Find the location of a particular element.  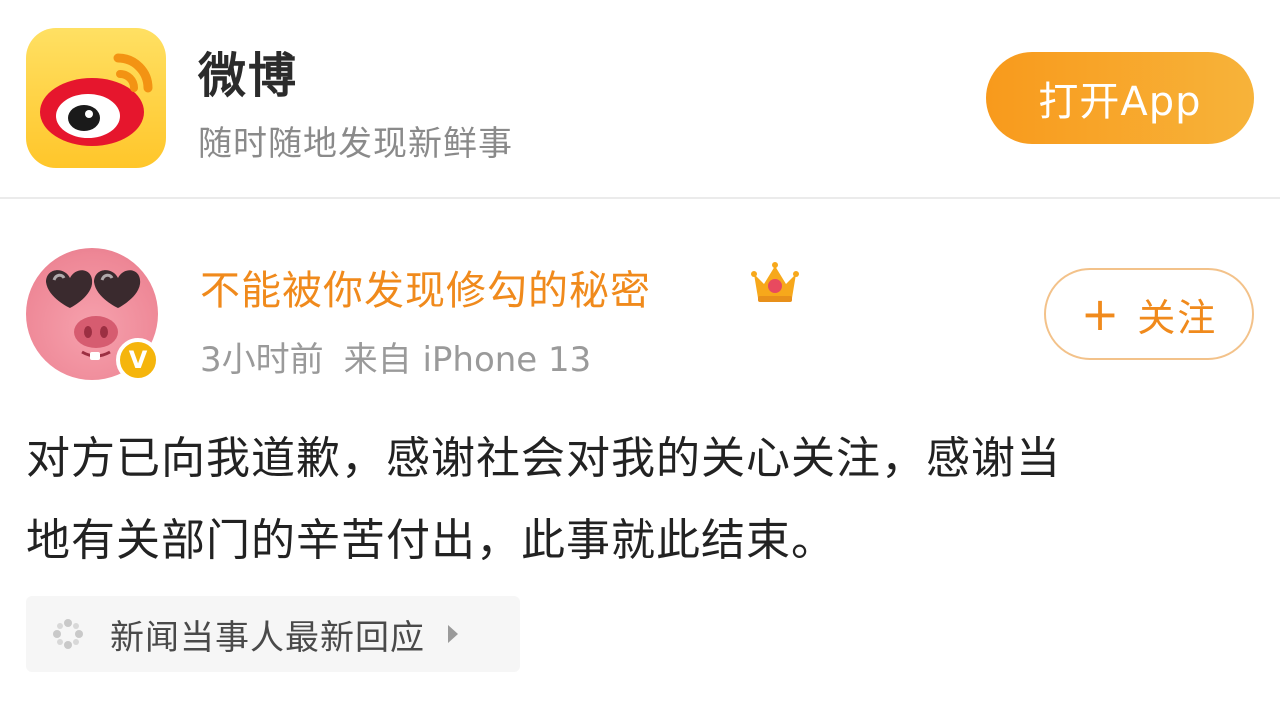

plus-icon: + is located at coordinates (1101, 314).